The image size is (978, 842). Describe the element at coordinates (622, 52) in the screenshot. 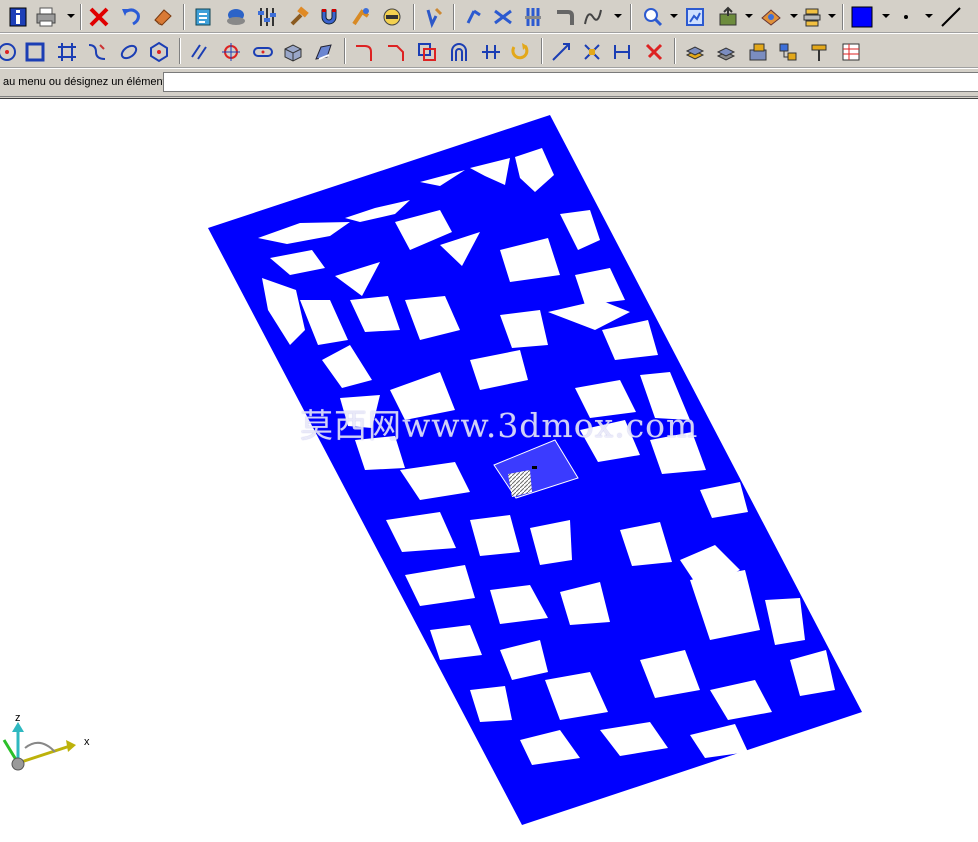

I see `dimension-icon` at that location.